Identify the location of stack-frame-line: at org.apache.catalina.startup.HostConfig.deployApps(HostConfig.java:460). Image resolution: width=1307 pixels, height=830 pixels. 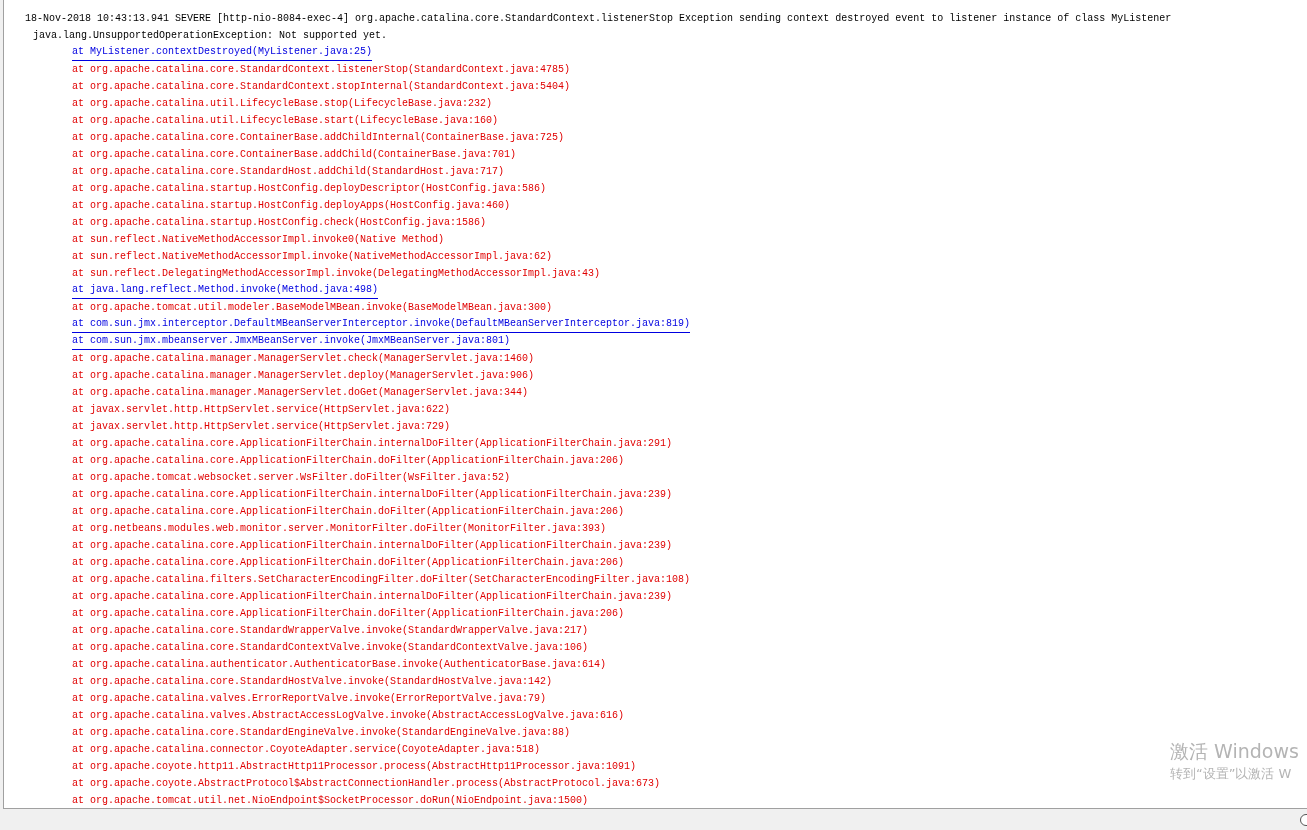
(291, 206).